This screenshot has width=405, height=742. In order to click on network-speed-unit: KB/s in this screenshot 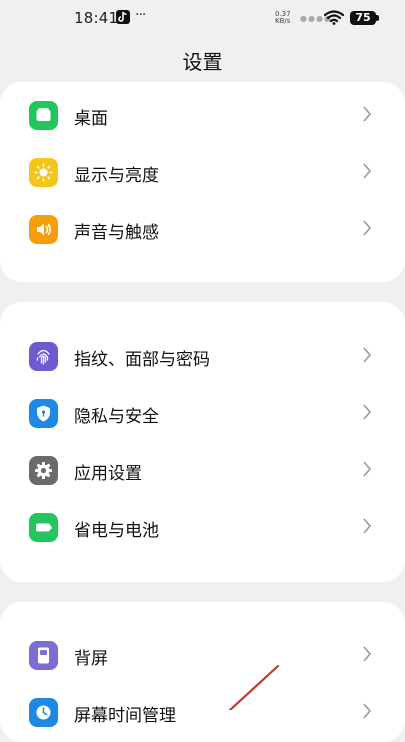, I will do `click(283, 21)`.